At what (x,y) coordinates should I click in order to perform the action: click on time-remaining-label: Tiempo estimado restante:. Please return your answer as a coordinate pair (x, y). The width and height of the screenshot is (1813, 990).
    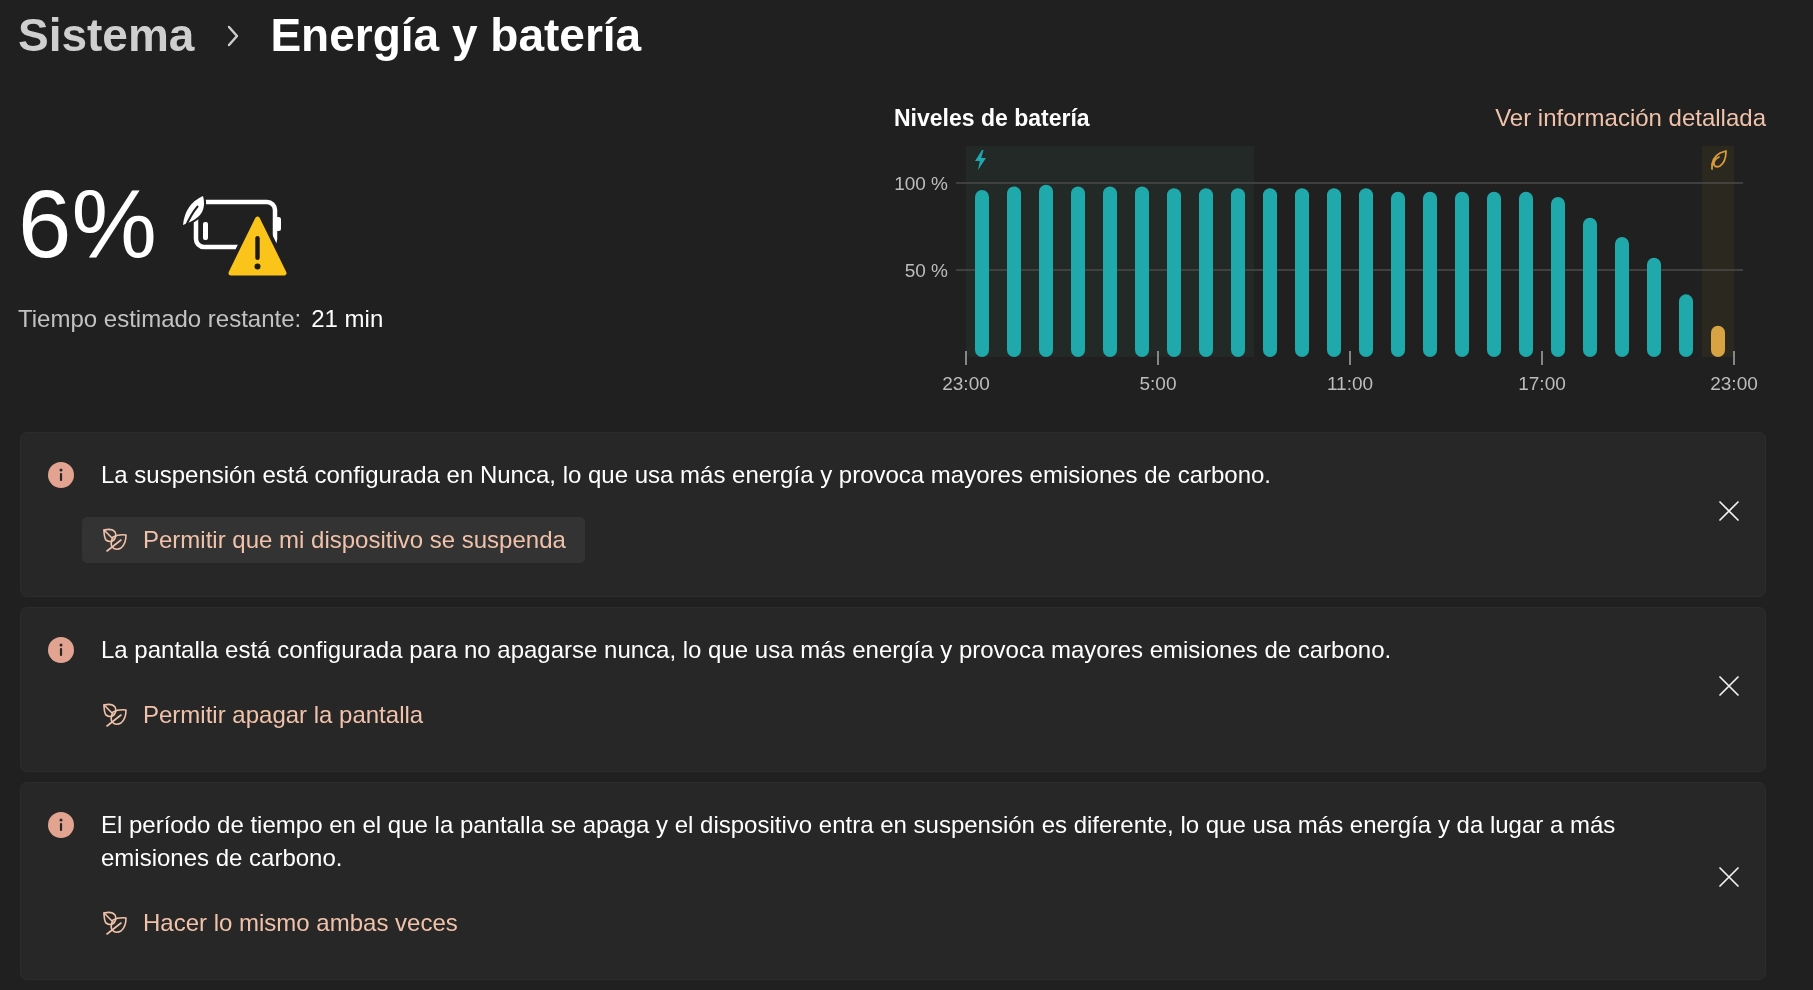
    Looking at the image, I should click on (160, 319).